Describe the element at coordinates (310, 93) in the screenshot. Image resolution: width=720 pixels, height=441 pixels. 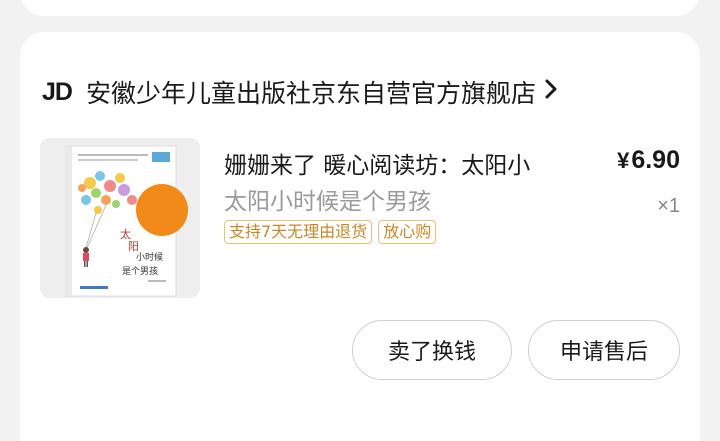
I see `shop-name: 安徽少年儿童出版社京东自营官方旗舰店` at that location.